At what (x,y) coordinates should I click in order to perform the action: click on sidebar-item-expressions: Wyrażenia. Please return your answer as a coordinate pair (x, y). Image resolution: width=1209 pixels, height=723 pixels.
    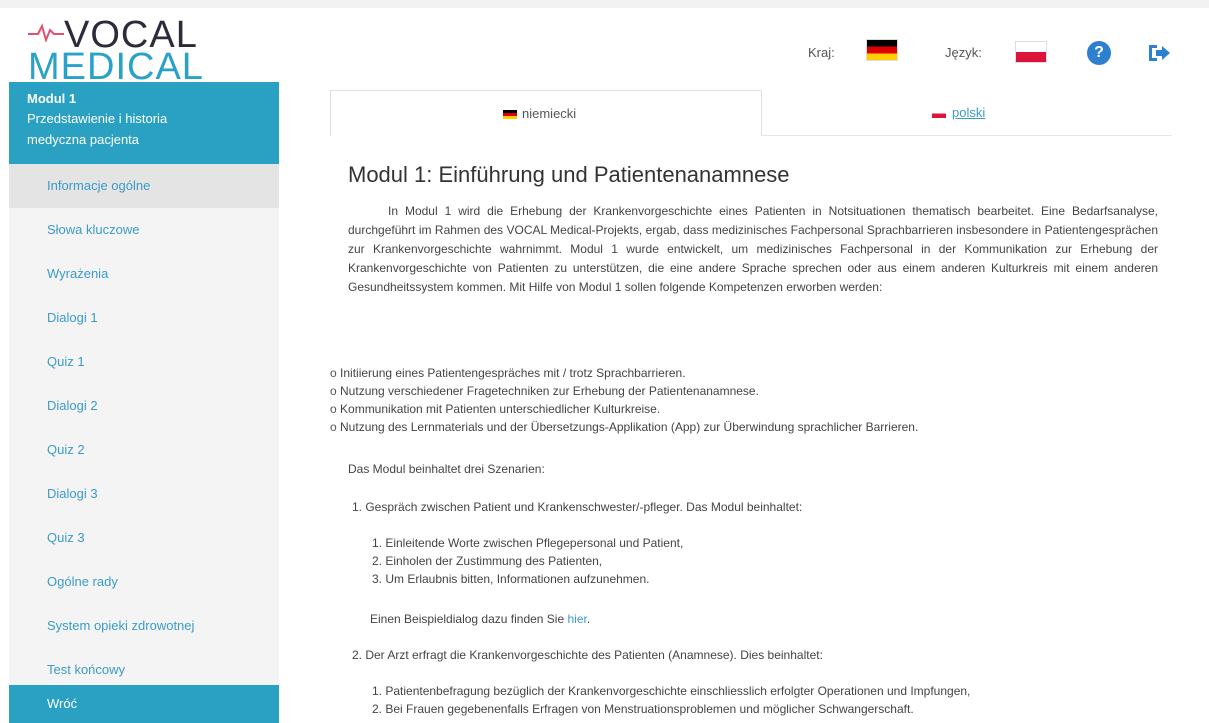
    Looking at the image, I should click on (144, 274).